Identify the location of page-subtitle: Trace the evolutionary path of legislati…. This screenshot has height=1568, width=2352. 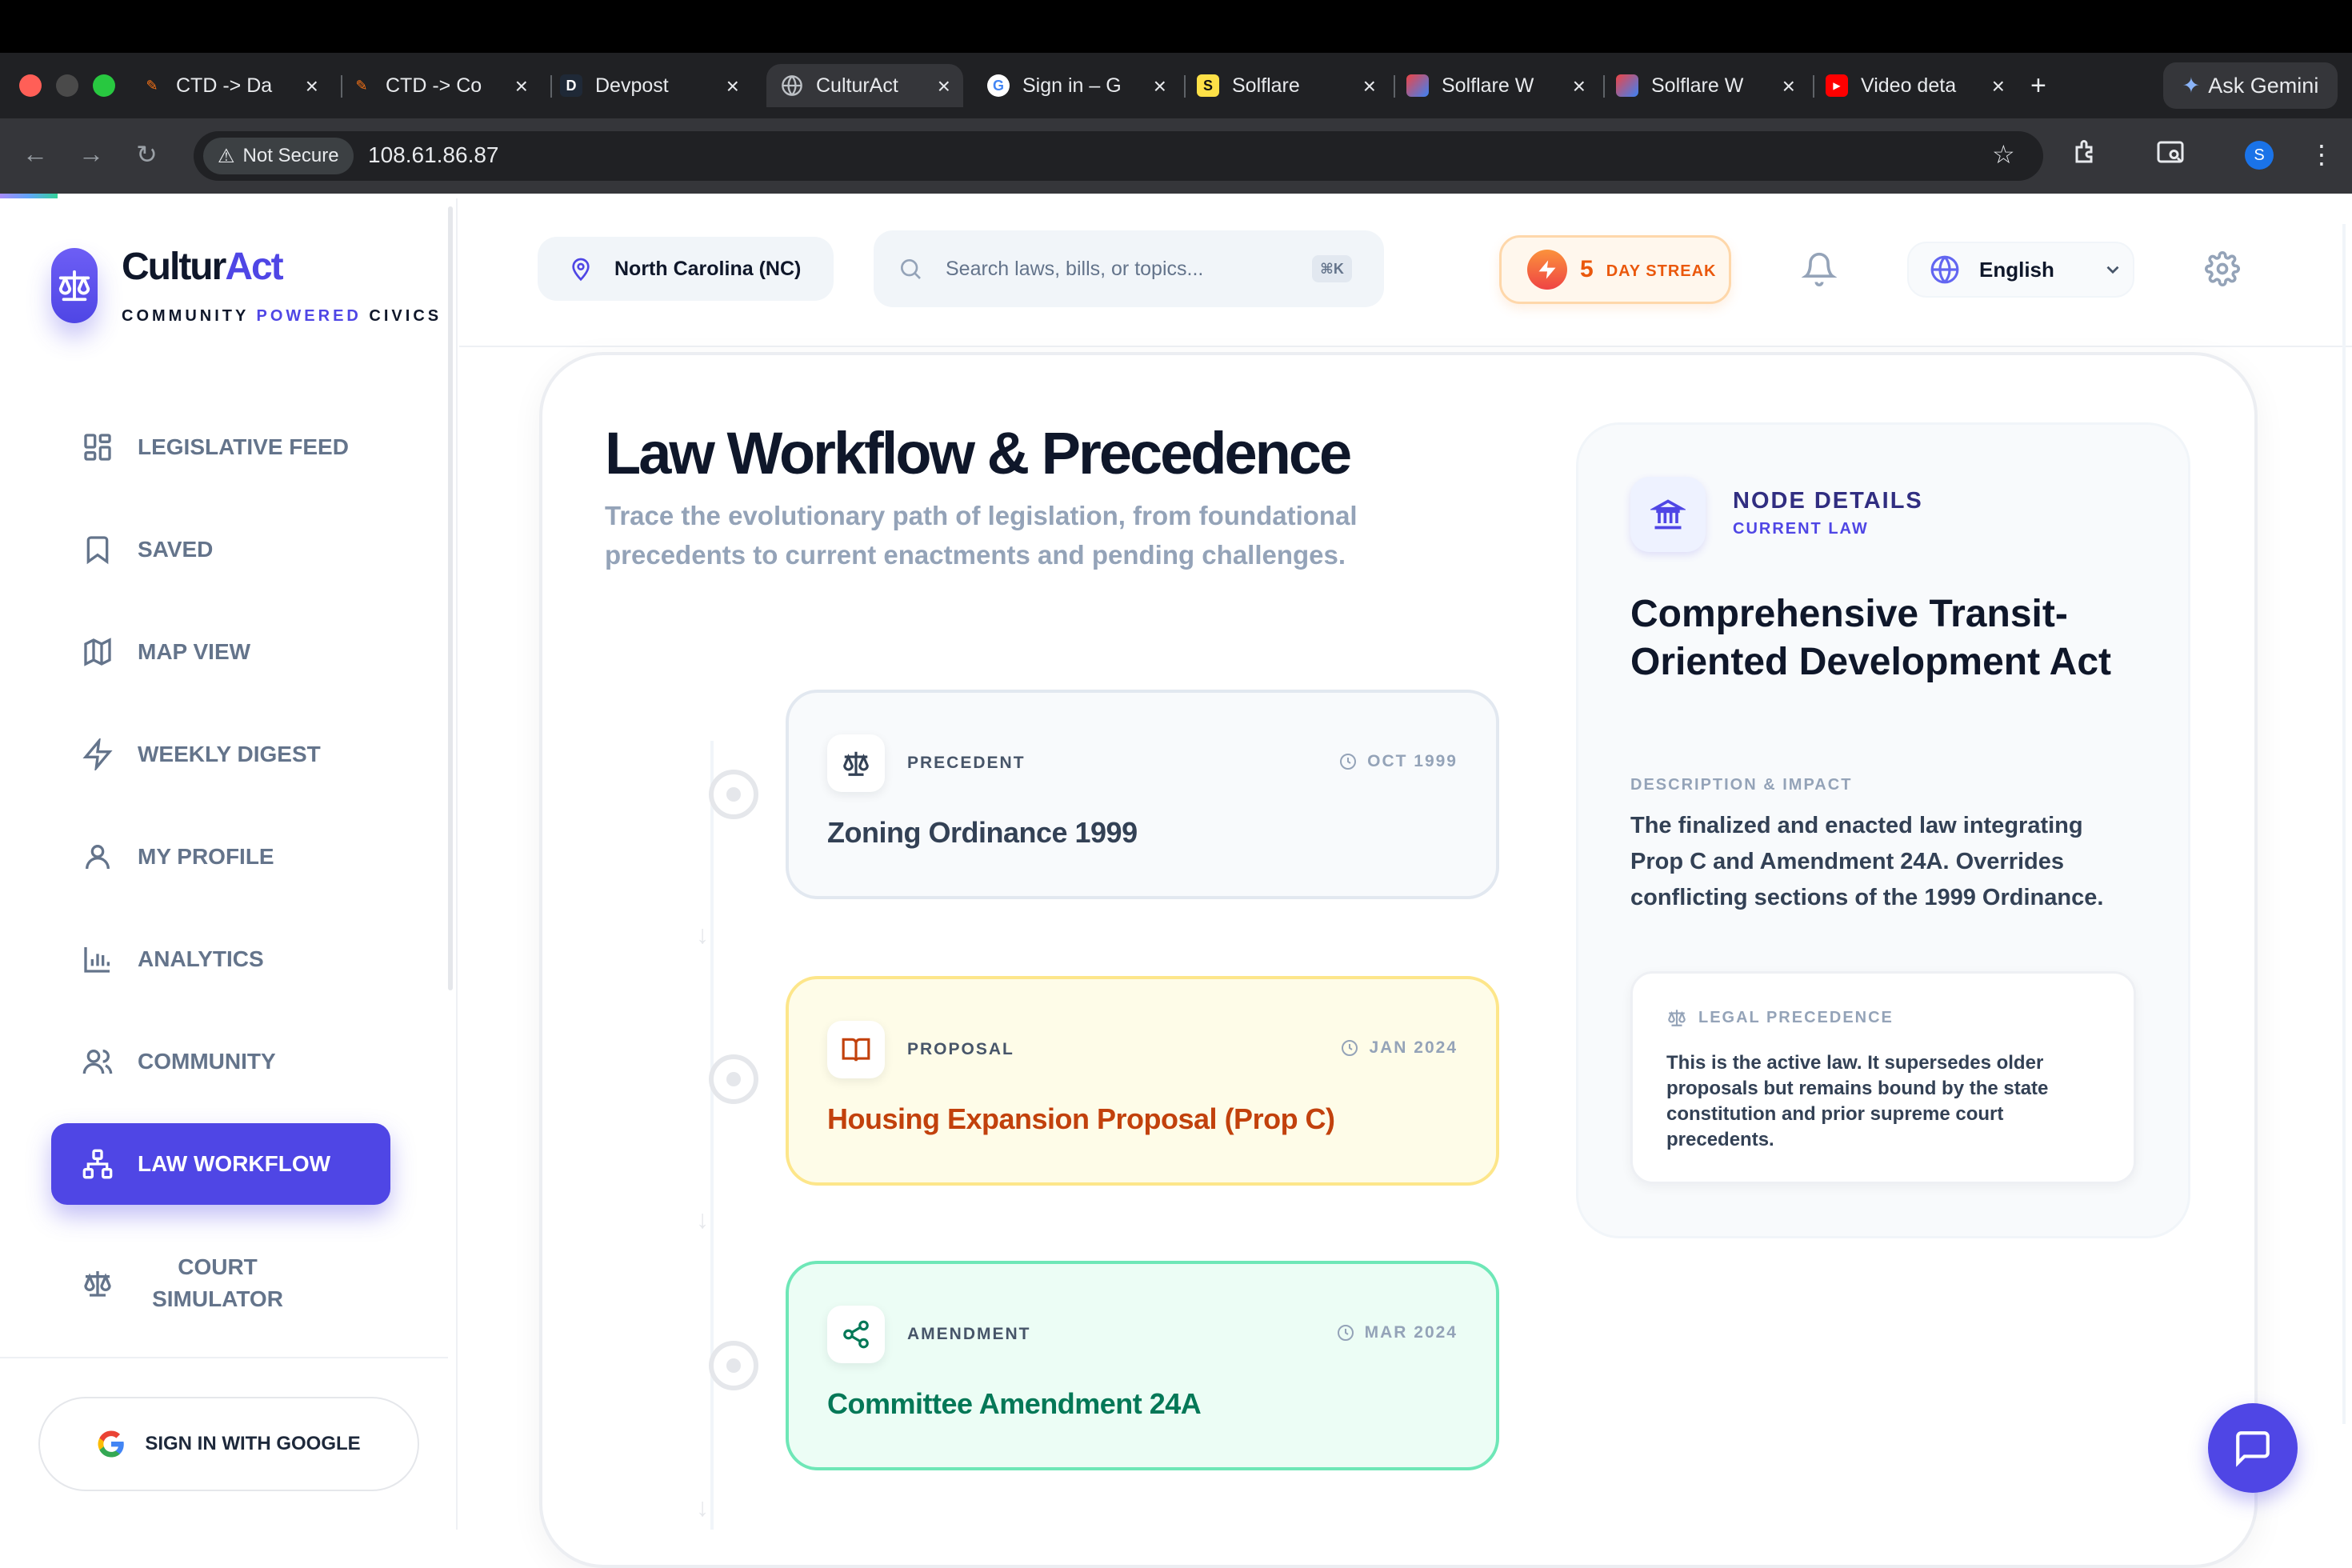
(981, 535).